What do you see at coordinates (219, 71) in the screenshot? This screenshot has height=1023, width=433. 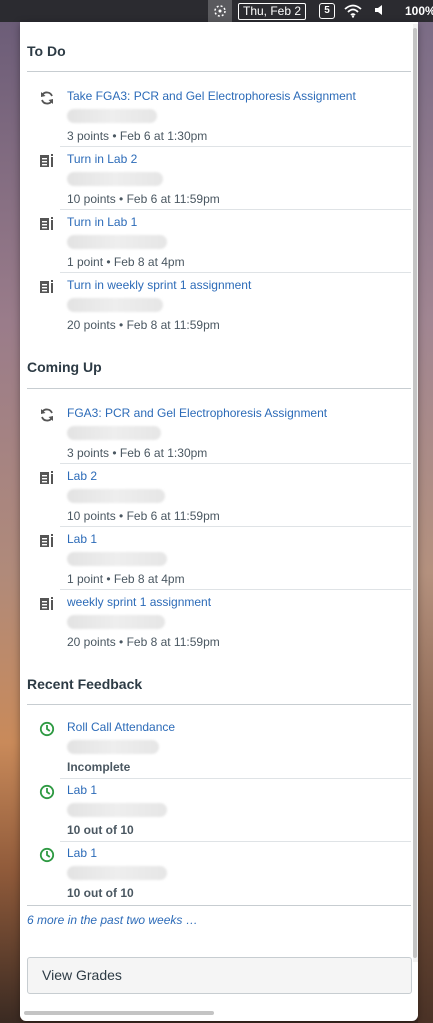 I see `todo-divider` at bounding box center [219, 71].